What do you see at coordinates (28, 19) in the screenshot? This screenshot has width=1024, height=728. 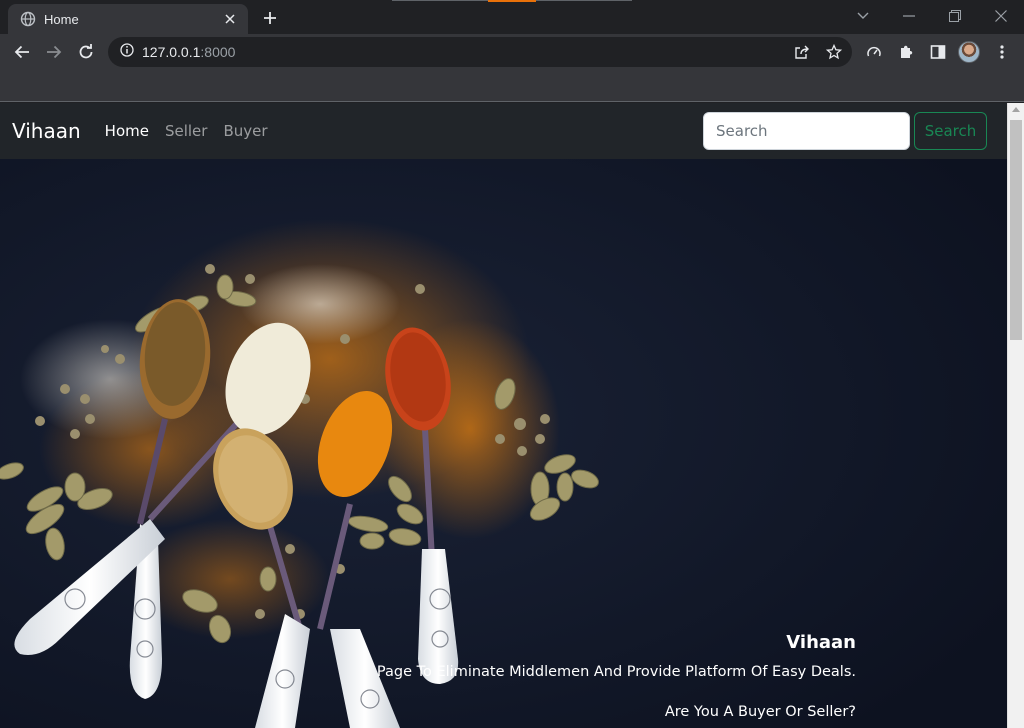 I see `globe-icon` at bounding box center [28, 19].